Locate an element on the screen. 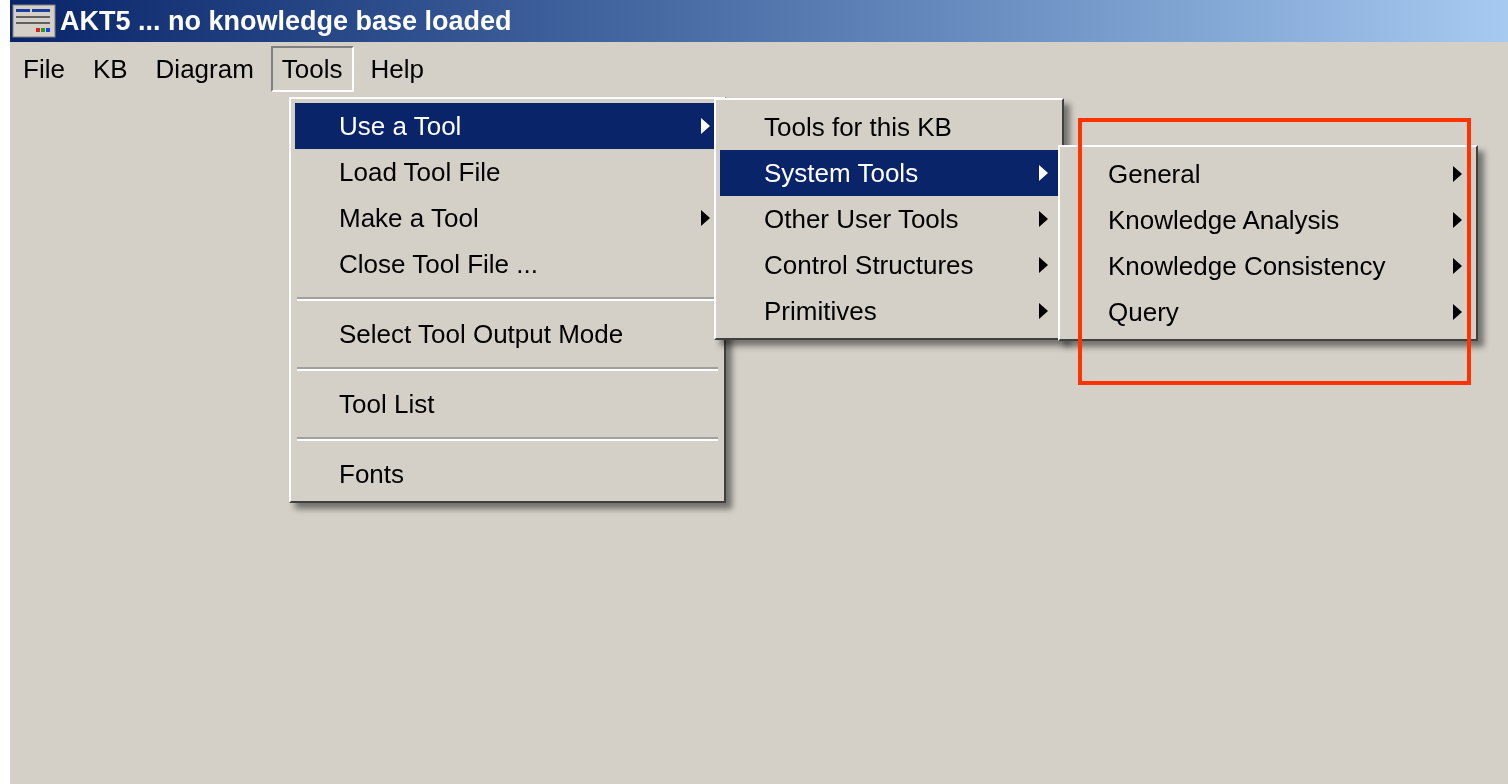 The width and height of the screenshot is (1508, 784). menu-item: Tools for this KB is located at coordinates (889, 127).